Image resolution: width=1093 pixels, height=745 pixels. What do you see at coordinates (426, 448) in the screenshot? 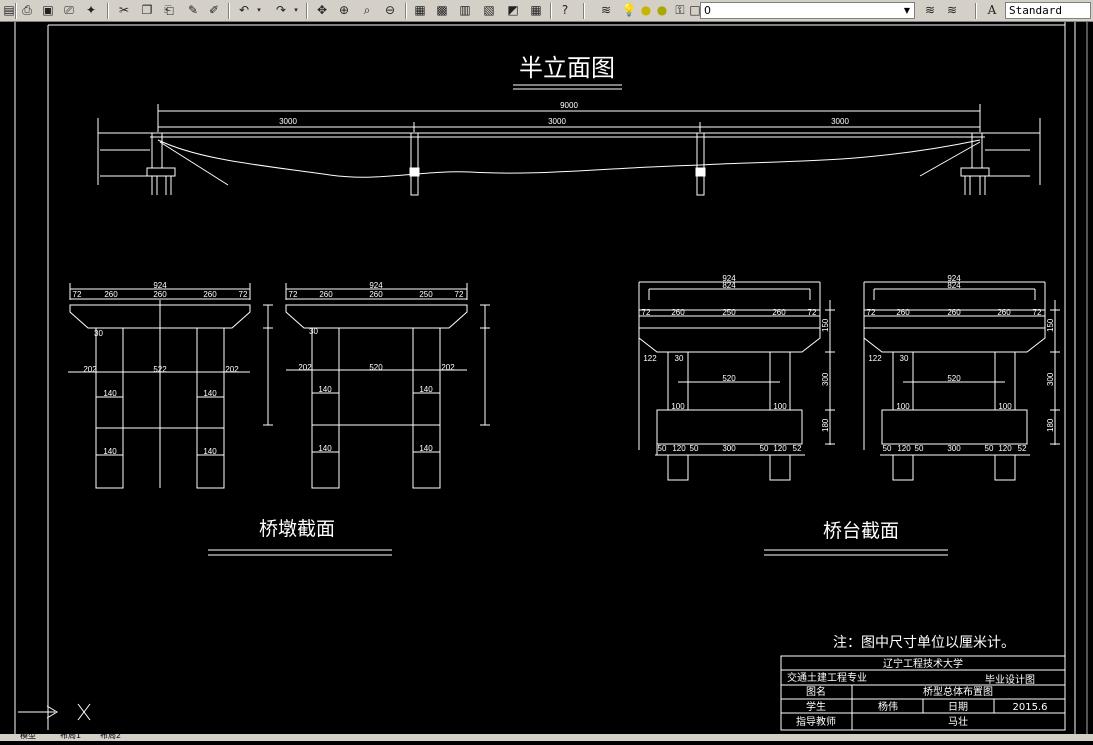
I see `pier2-col-d: 140` at bounding box center [426, 448].